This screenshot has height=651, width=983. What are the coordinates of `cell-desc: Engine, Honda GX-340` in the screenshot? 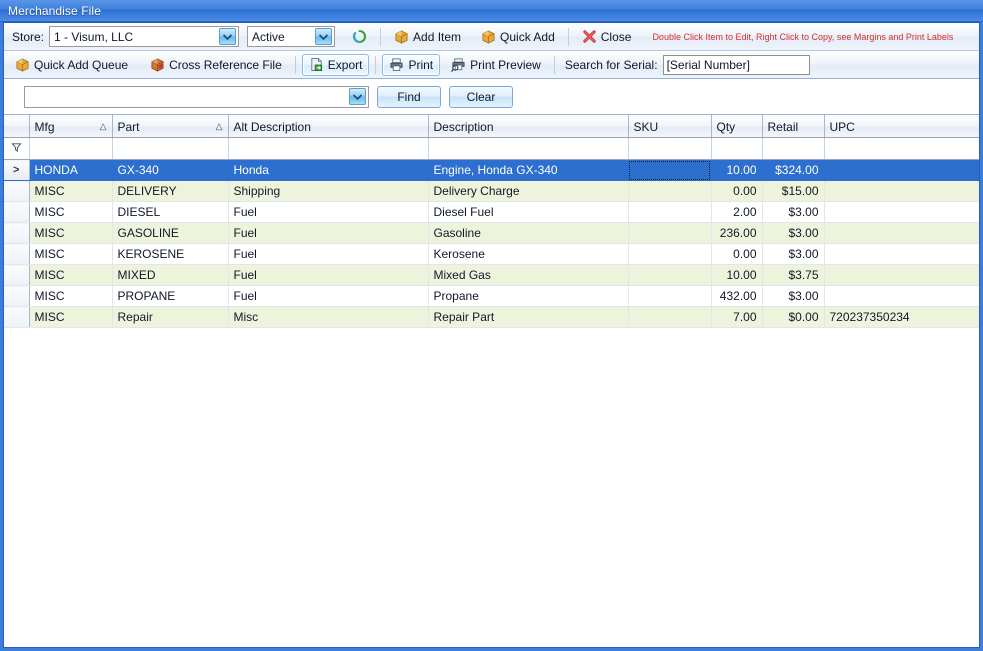 It's located at (528, 170).